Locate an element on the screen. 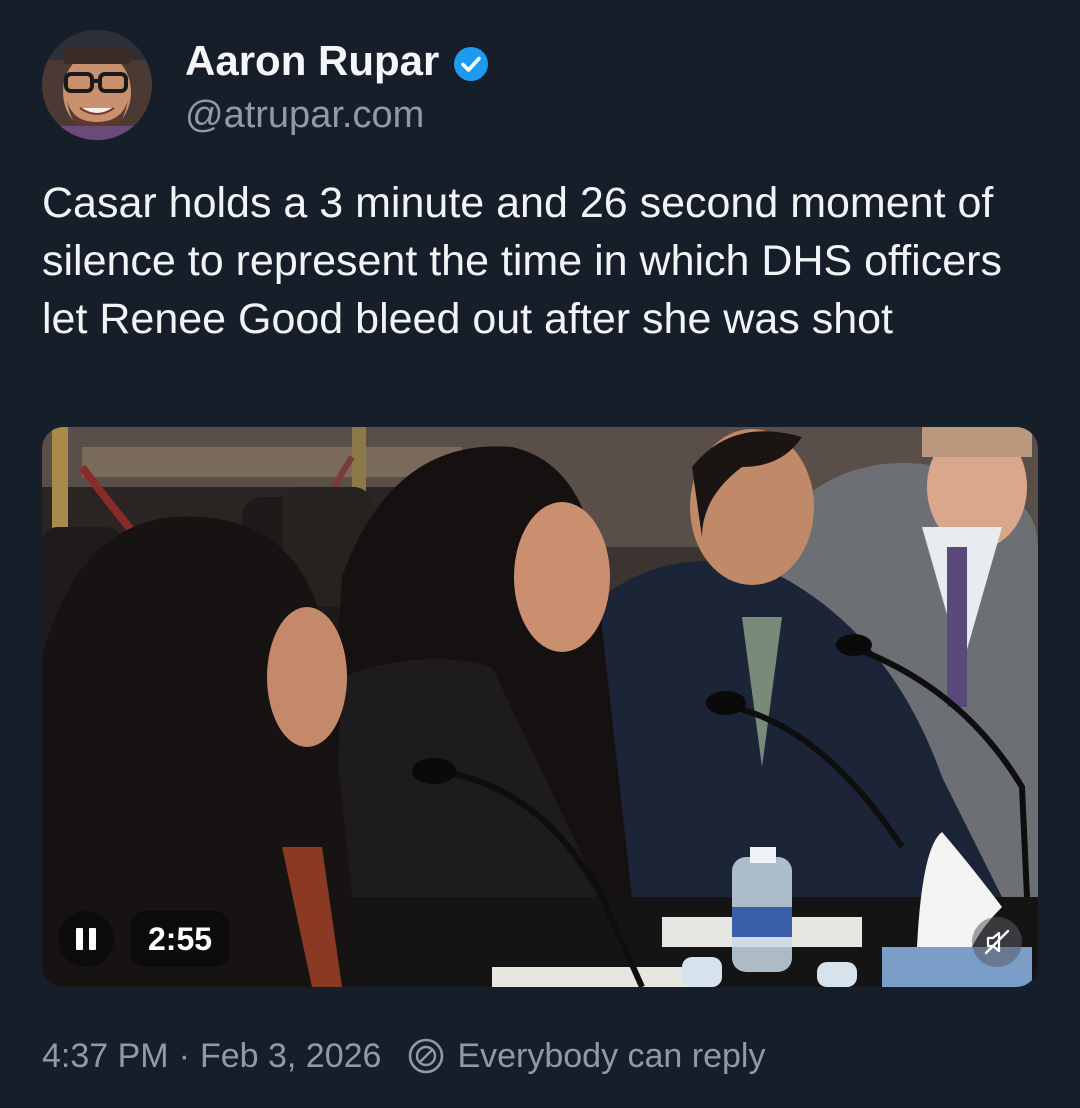  avatar is located at coordinates (97, 85).